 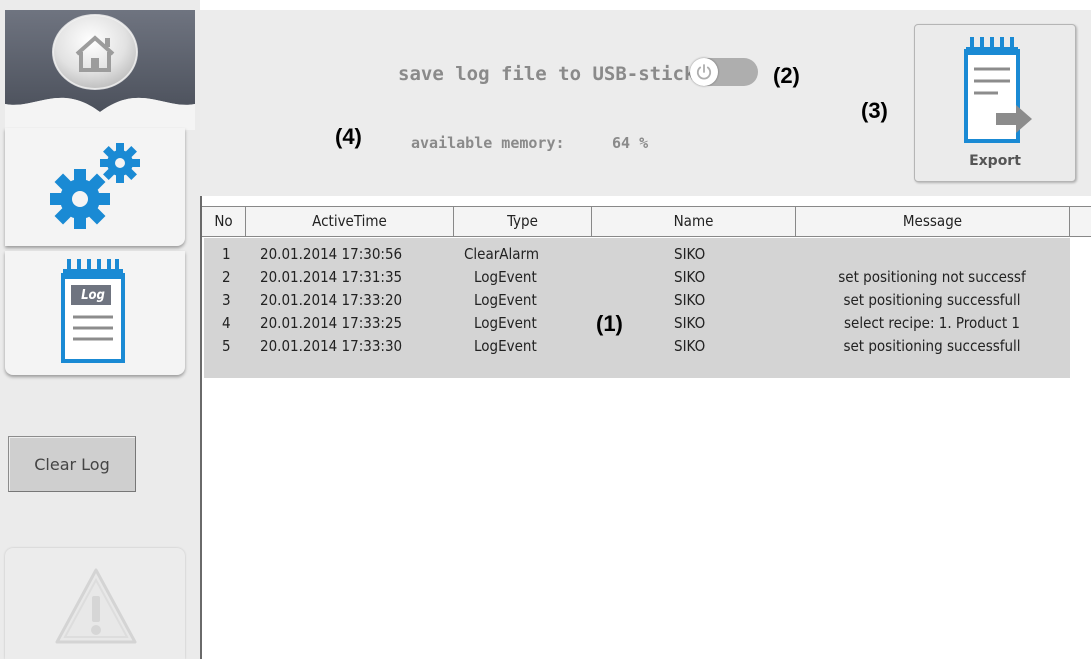 I want to click on column-header-no: No, so click(x=224, y=221).